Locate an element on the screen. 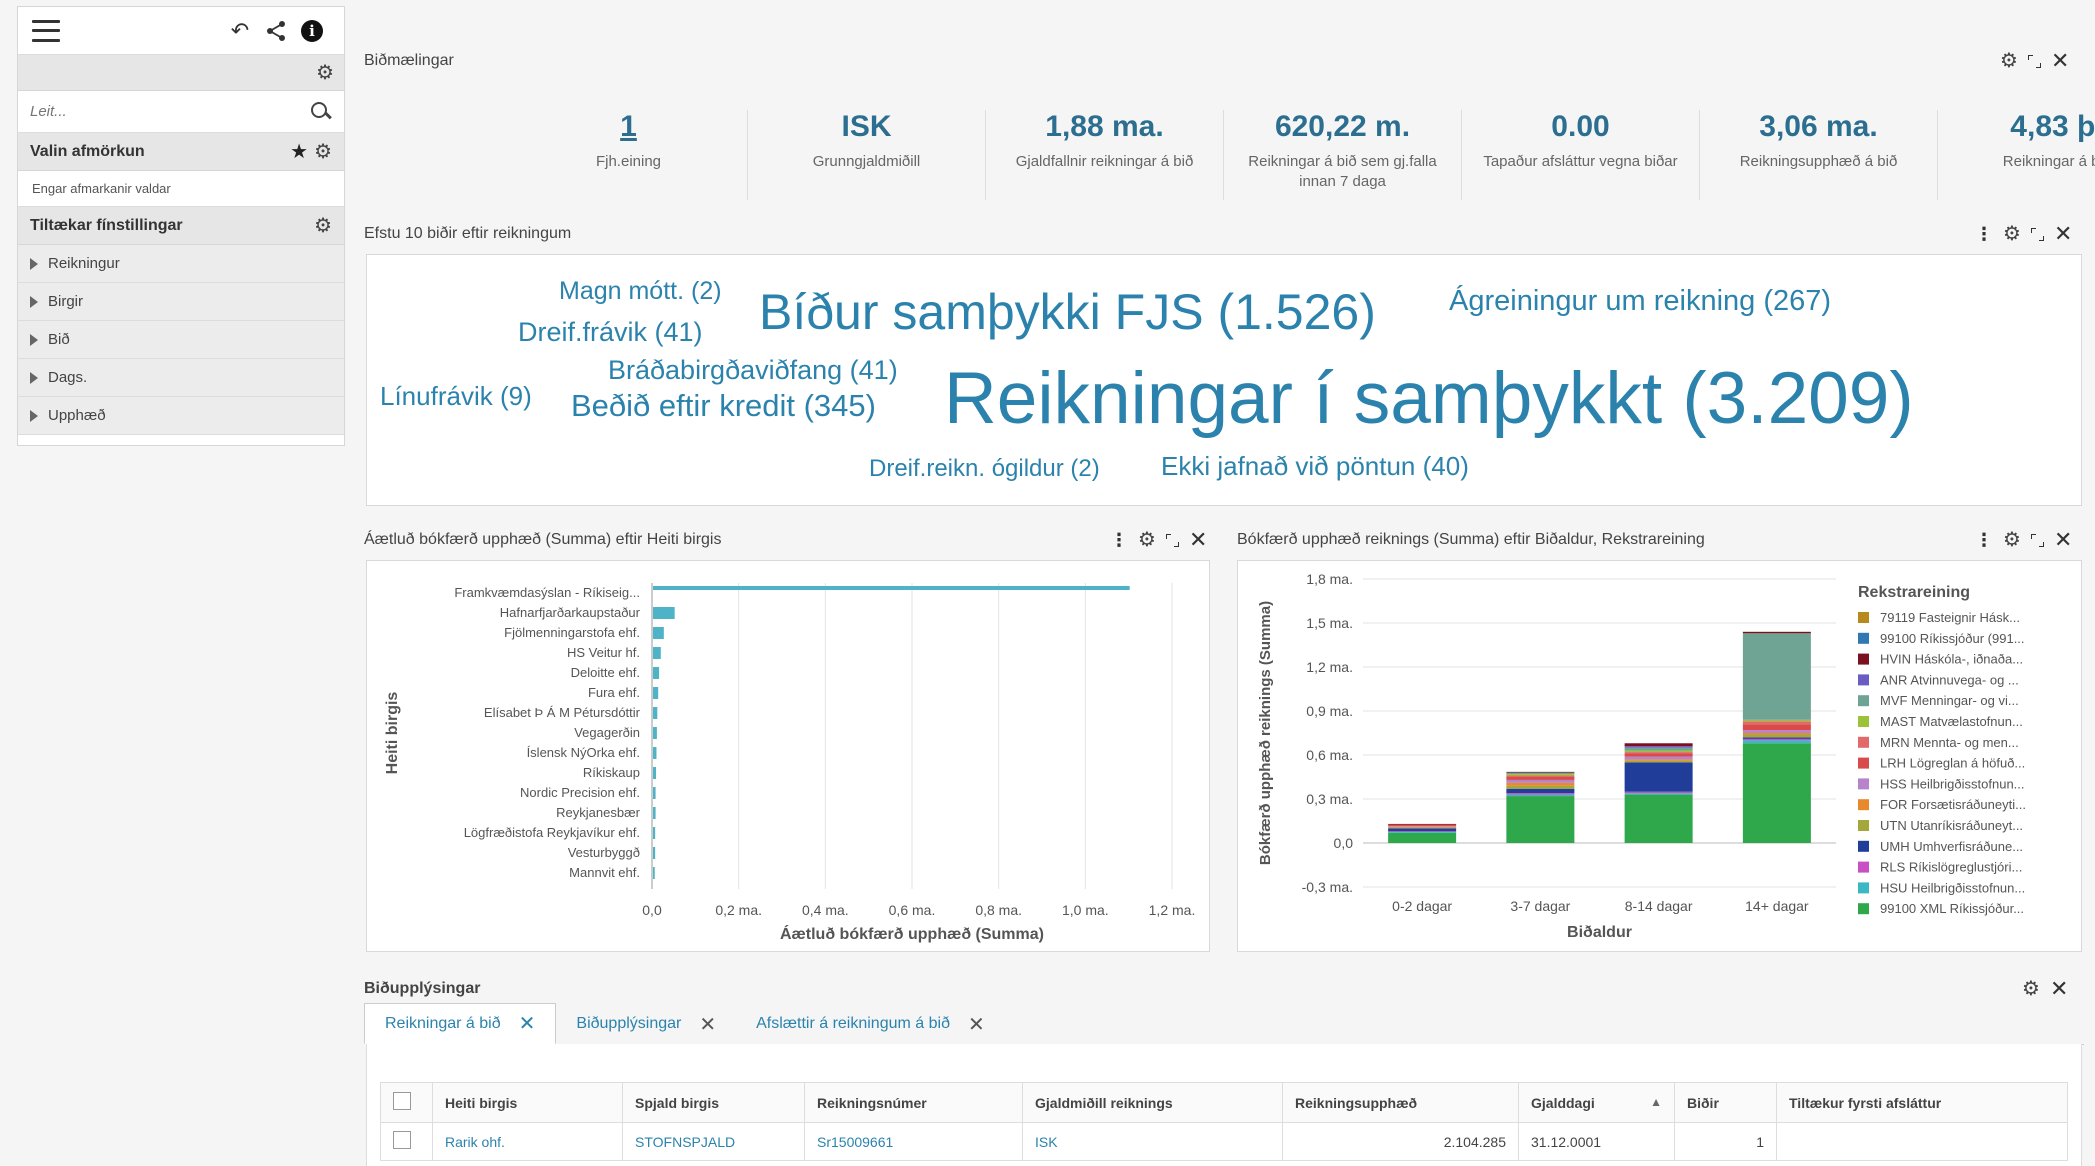 This screenshot has width=2095, height=1166. wordcloud-word: Dreif.frávik (41) is located at coordinates (610, 332).